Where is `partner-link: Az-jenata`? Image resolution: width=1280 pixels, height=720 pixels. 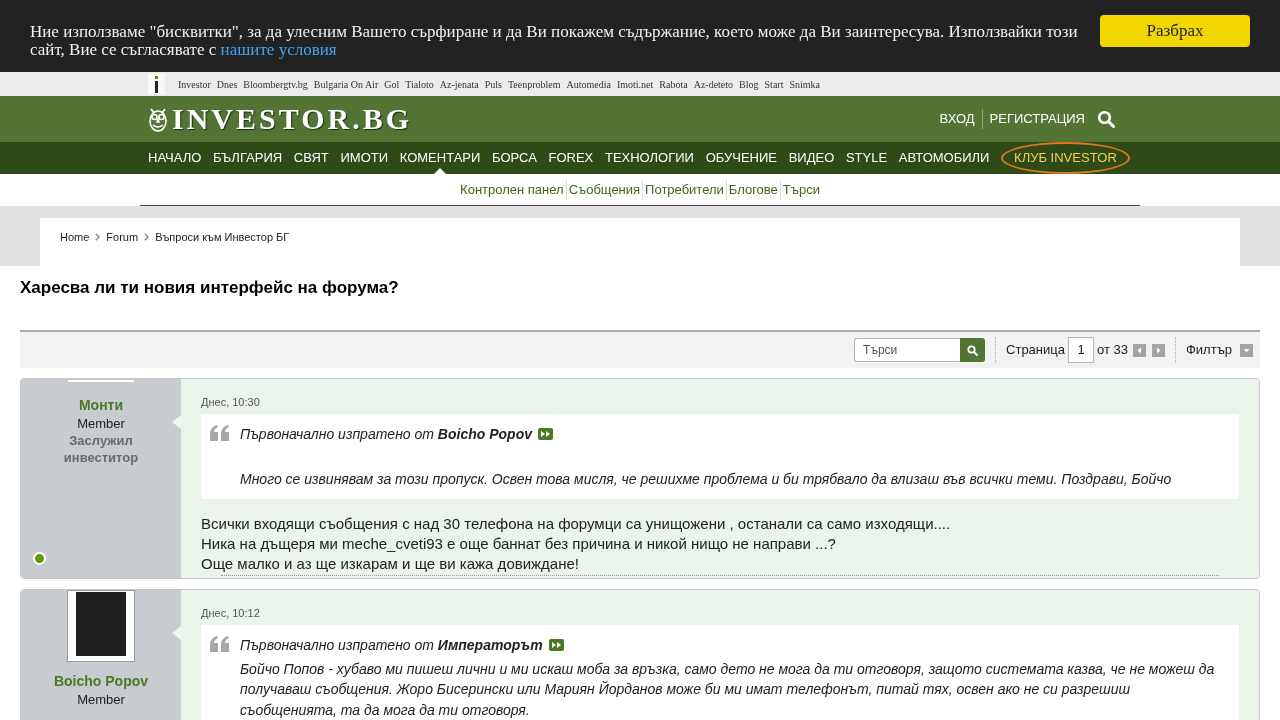 partner-link: Az-jenata is located at coordinates (459, 84).